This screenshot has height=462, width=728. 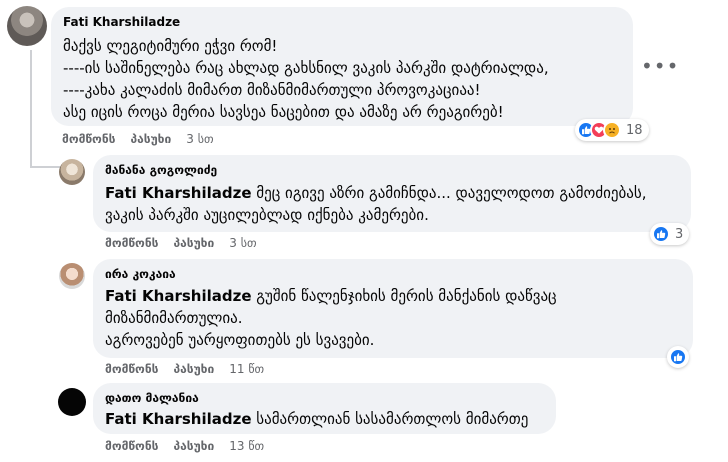 I want to click on comment-author: მანანა გოგოლიძე, so click(x=161, y=170).